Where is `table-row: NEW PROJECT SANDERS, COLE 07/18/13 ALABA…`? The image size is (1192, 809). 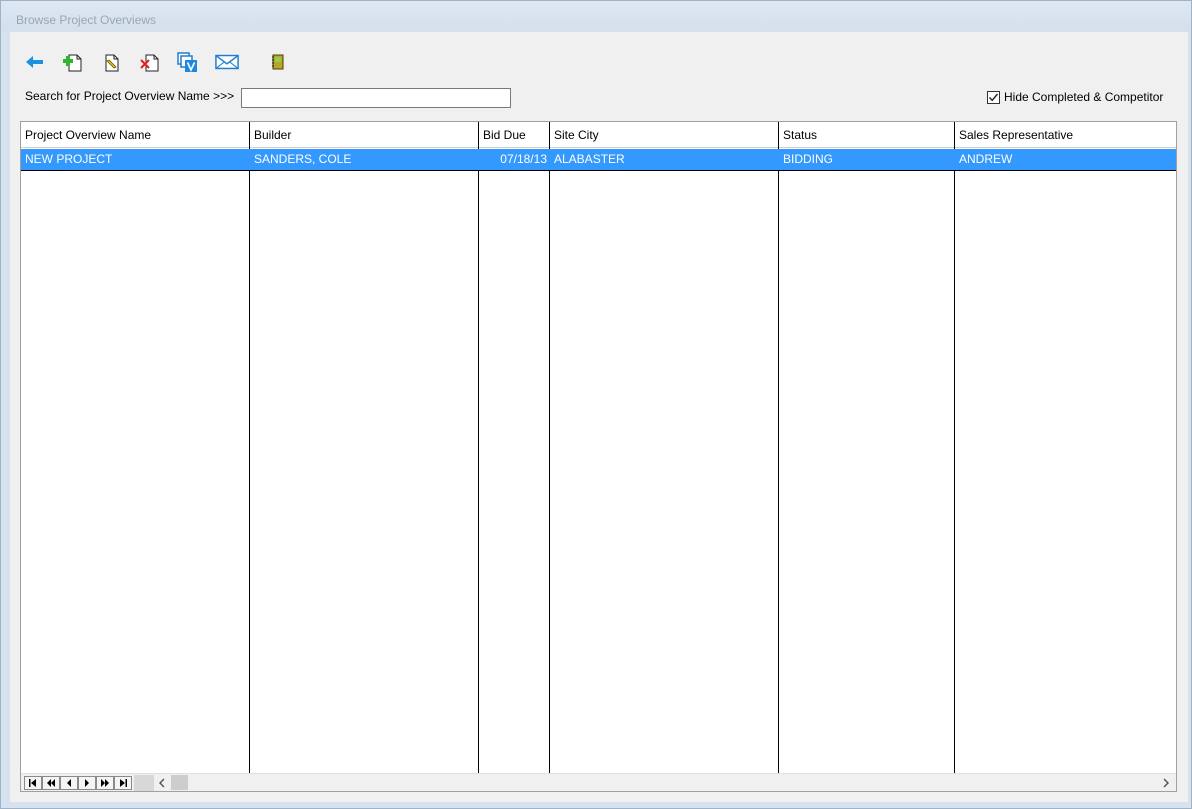 table-row: NEW PROJECT SANDERS, COLE 07/18/13 ALABA… is located at coordinates (598, 160).